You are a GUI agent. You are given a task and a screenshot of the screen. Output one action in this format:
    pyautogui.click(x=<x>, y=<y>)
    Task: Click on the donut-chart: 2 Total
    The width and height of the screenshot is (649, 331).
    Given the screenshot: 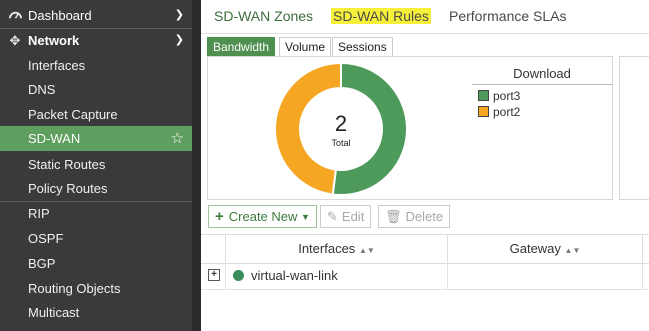 What is the action you would take?
    pyautogui.click(x=341, y=129)
    